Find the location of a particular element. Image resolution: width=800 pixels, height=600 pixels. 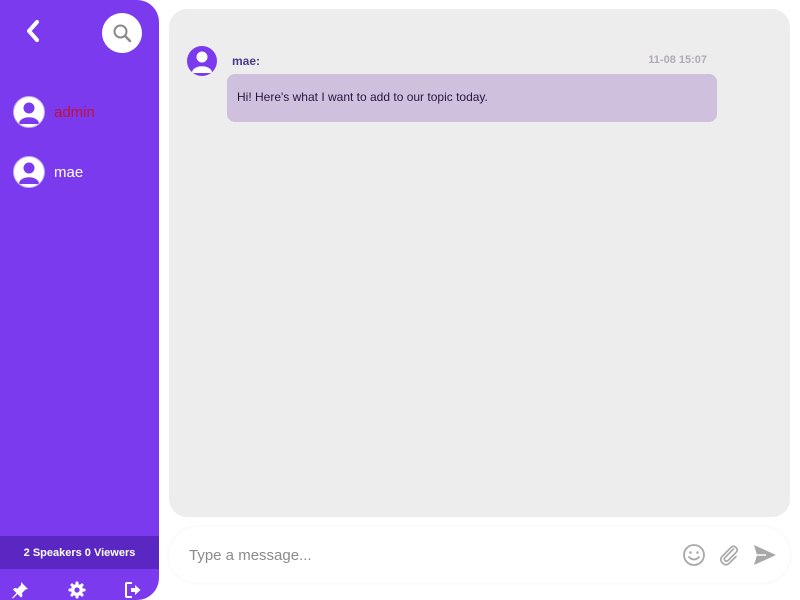

attach-button is located at coordinates (729, 555).